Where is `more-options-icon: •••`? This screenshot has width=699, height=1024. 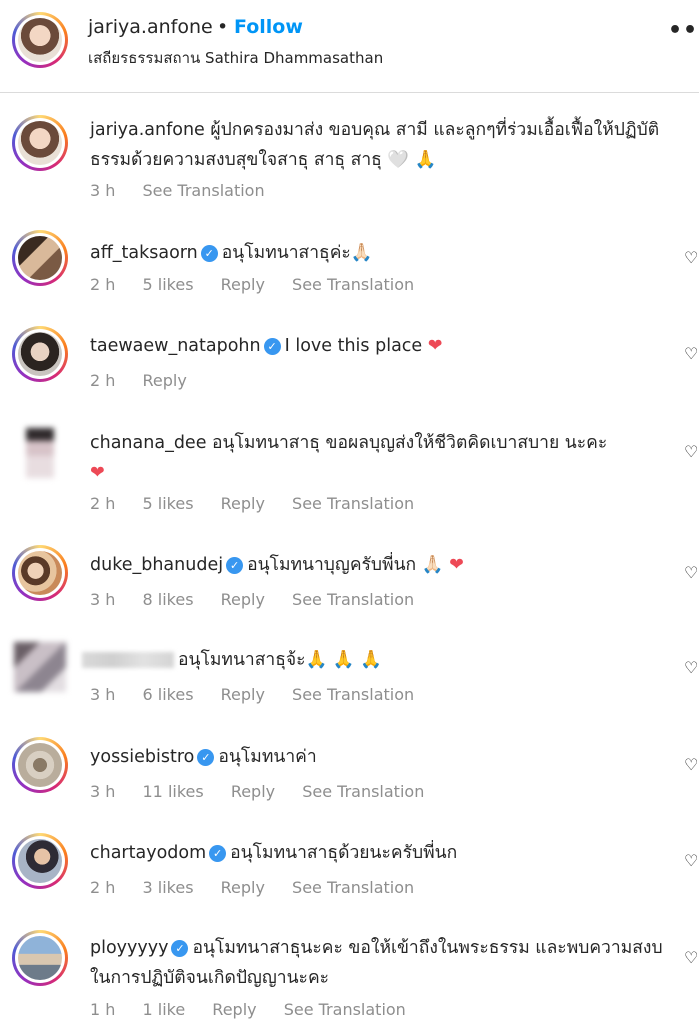
more-options-icon: ••• is located at coordinates (683, 30).